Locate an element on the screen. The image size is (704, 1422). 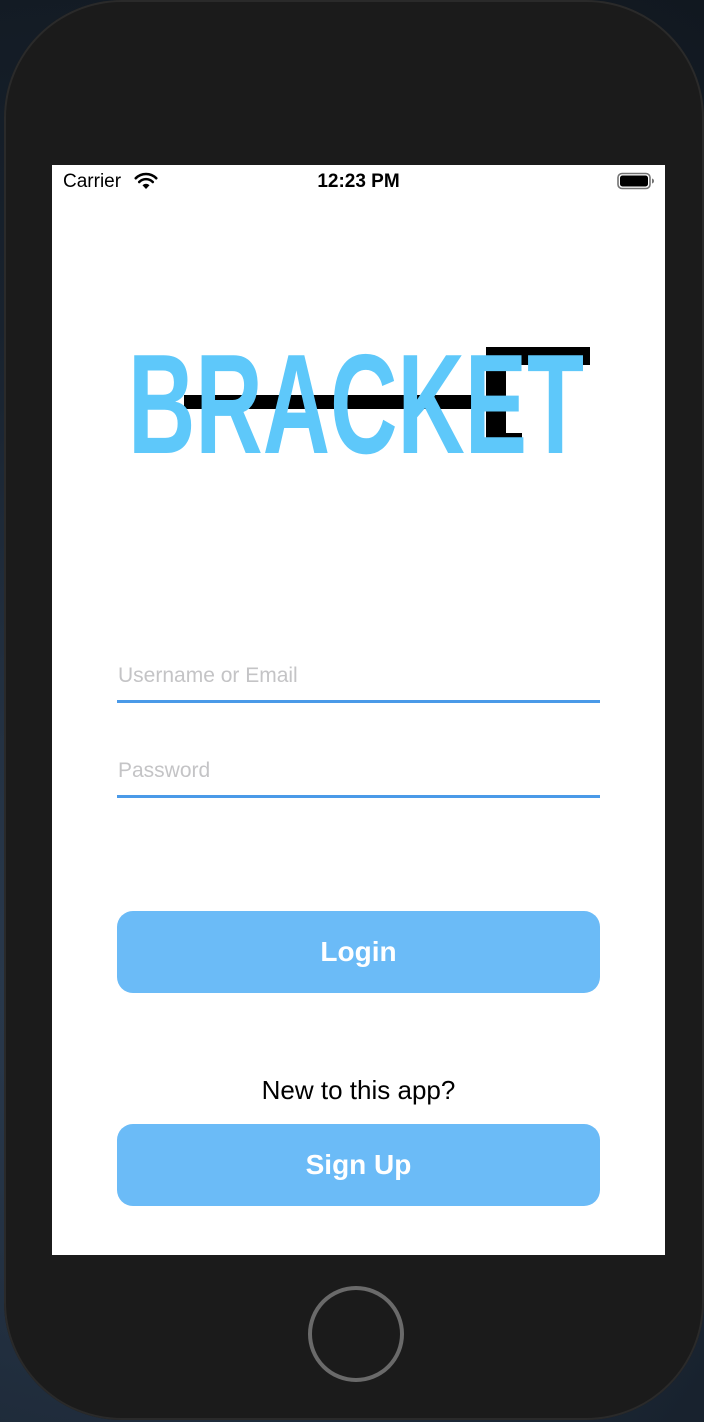
login-button: Login is located at coordinates (358, 952).